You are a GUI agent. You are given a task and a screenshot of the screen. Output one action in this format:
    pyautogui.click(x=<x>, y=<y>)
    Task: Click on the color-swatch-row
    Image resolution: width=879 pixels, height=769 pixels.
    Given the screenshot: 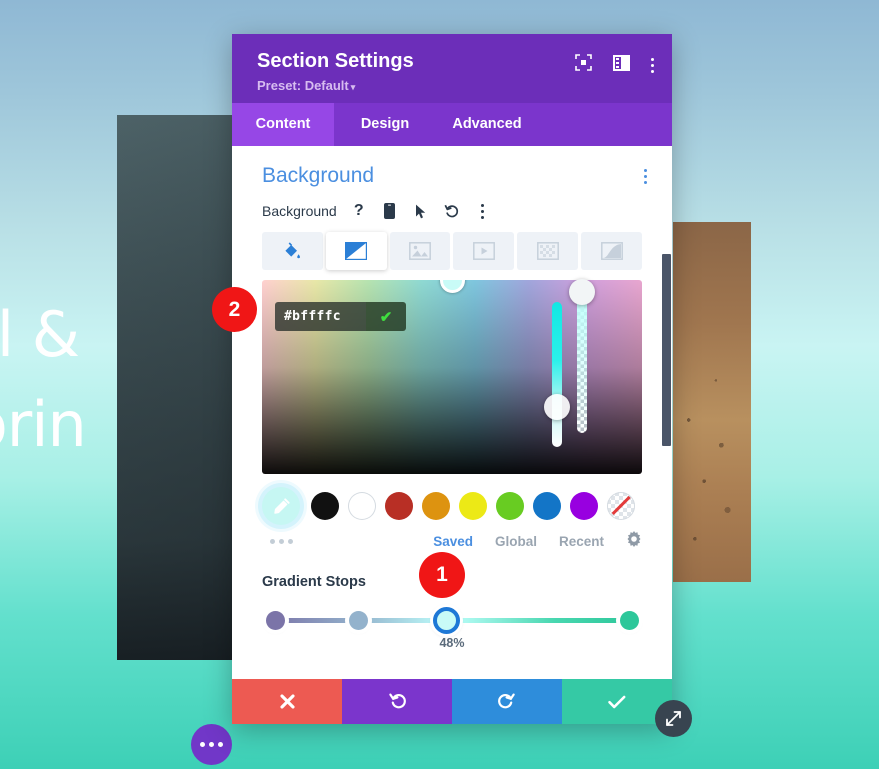 What is the action you would take?
    pyautogui.click(x=452, y=499)
    